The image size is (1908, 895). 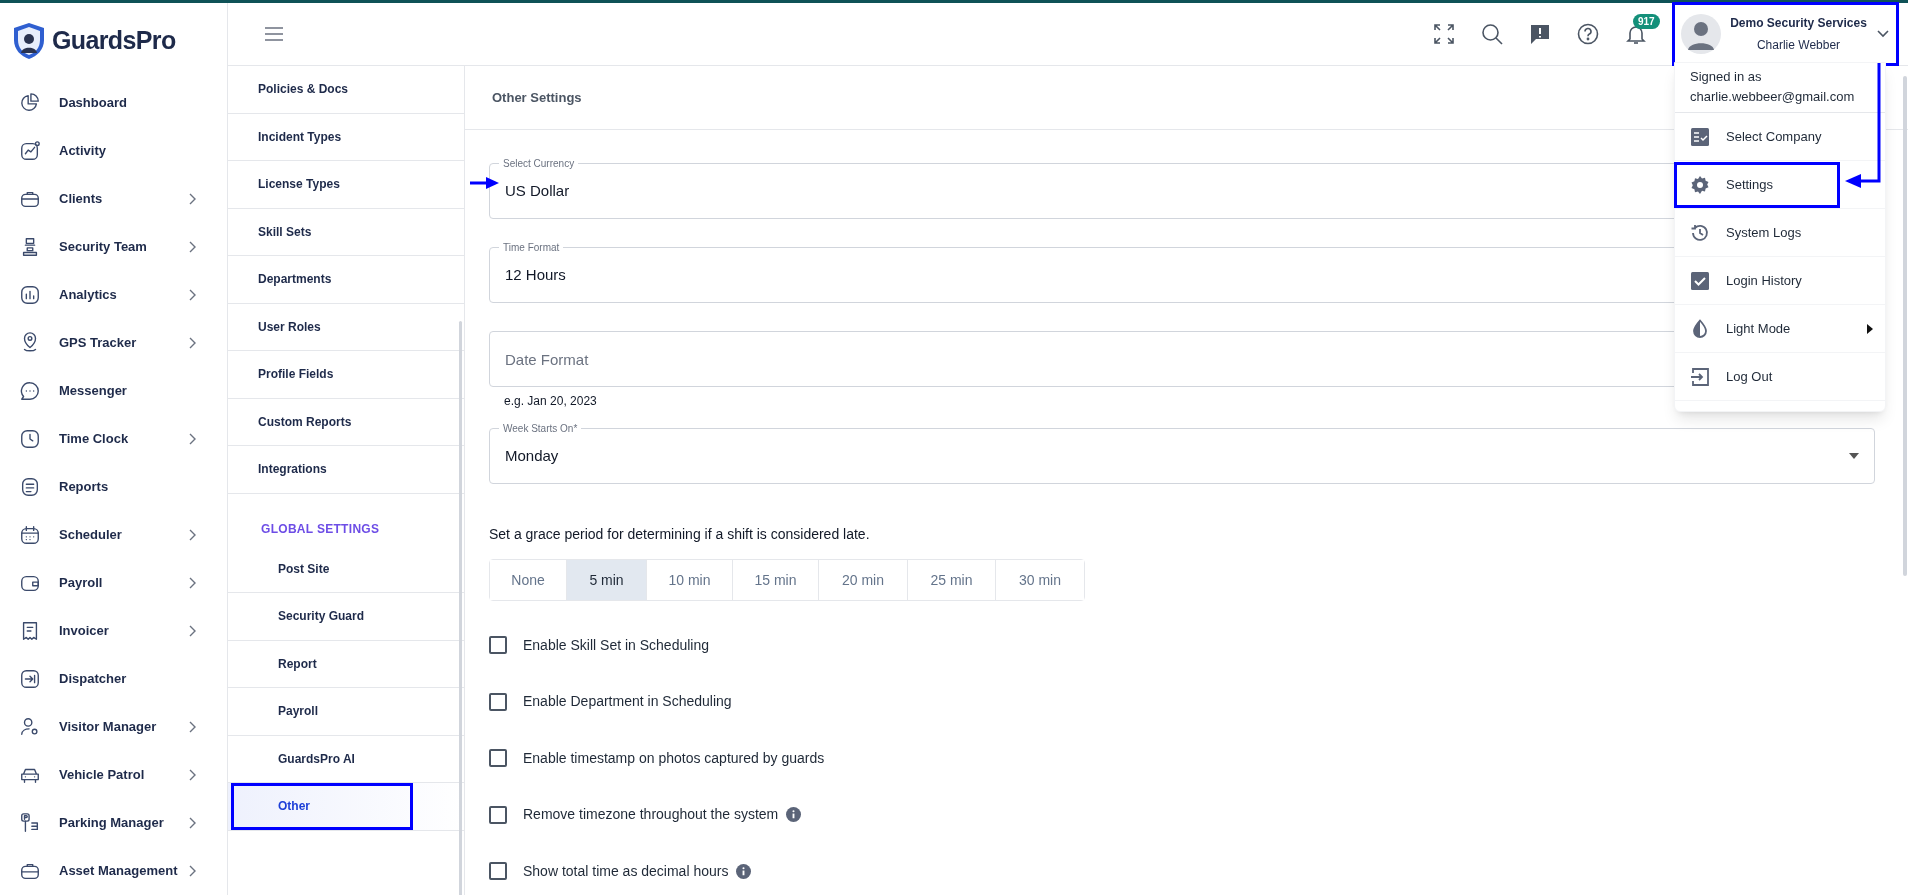 I want to click on group-heading: GLOBAL SETTINGS, so click(x=320, y=529).